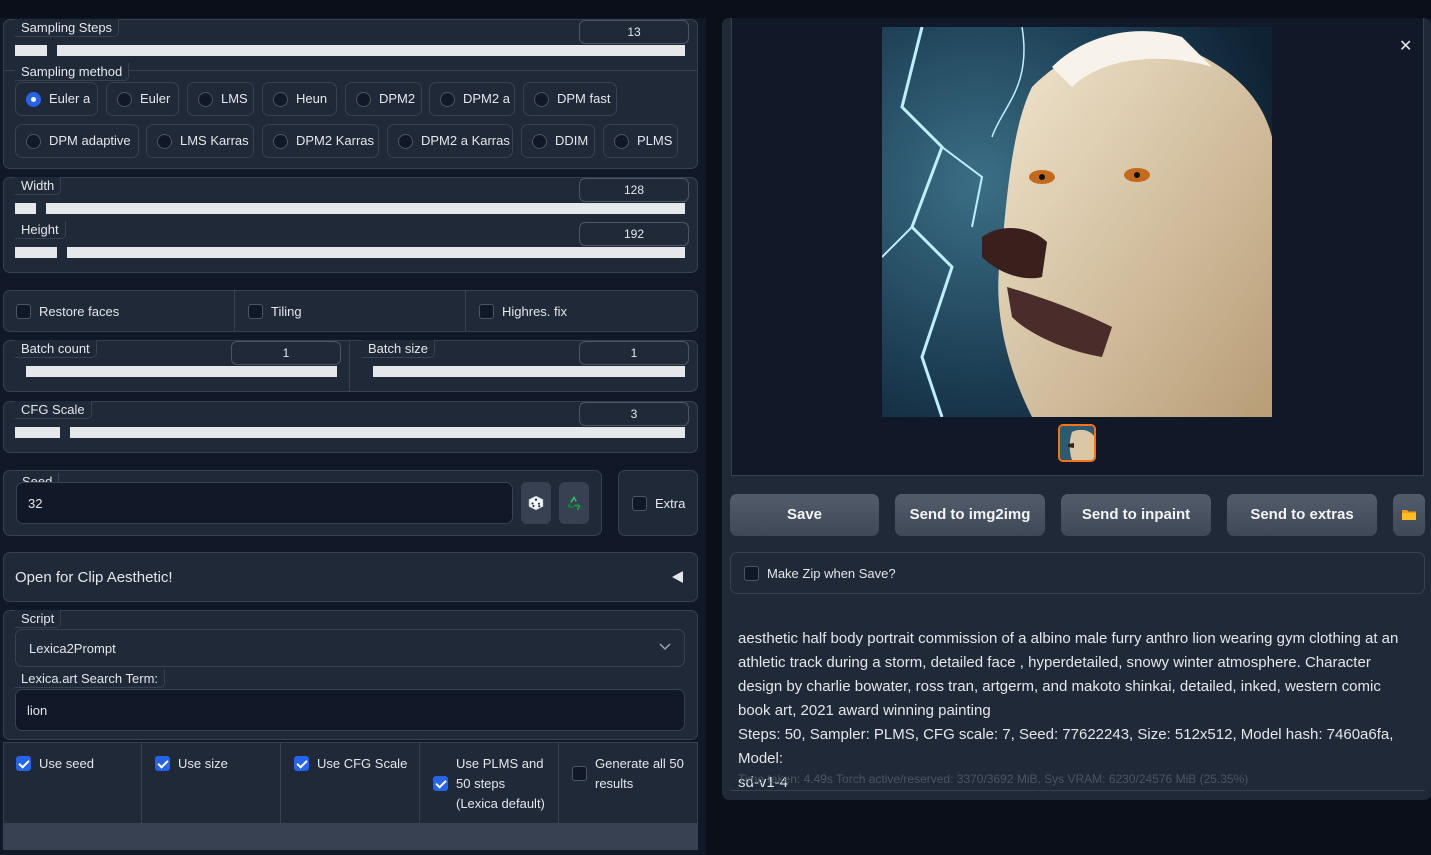  I want to click on radio-dpm2-karras: DPM2 Karras, so click(320, 141).